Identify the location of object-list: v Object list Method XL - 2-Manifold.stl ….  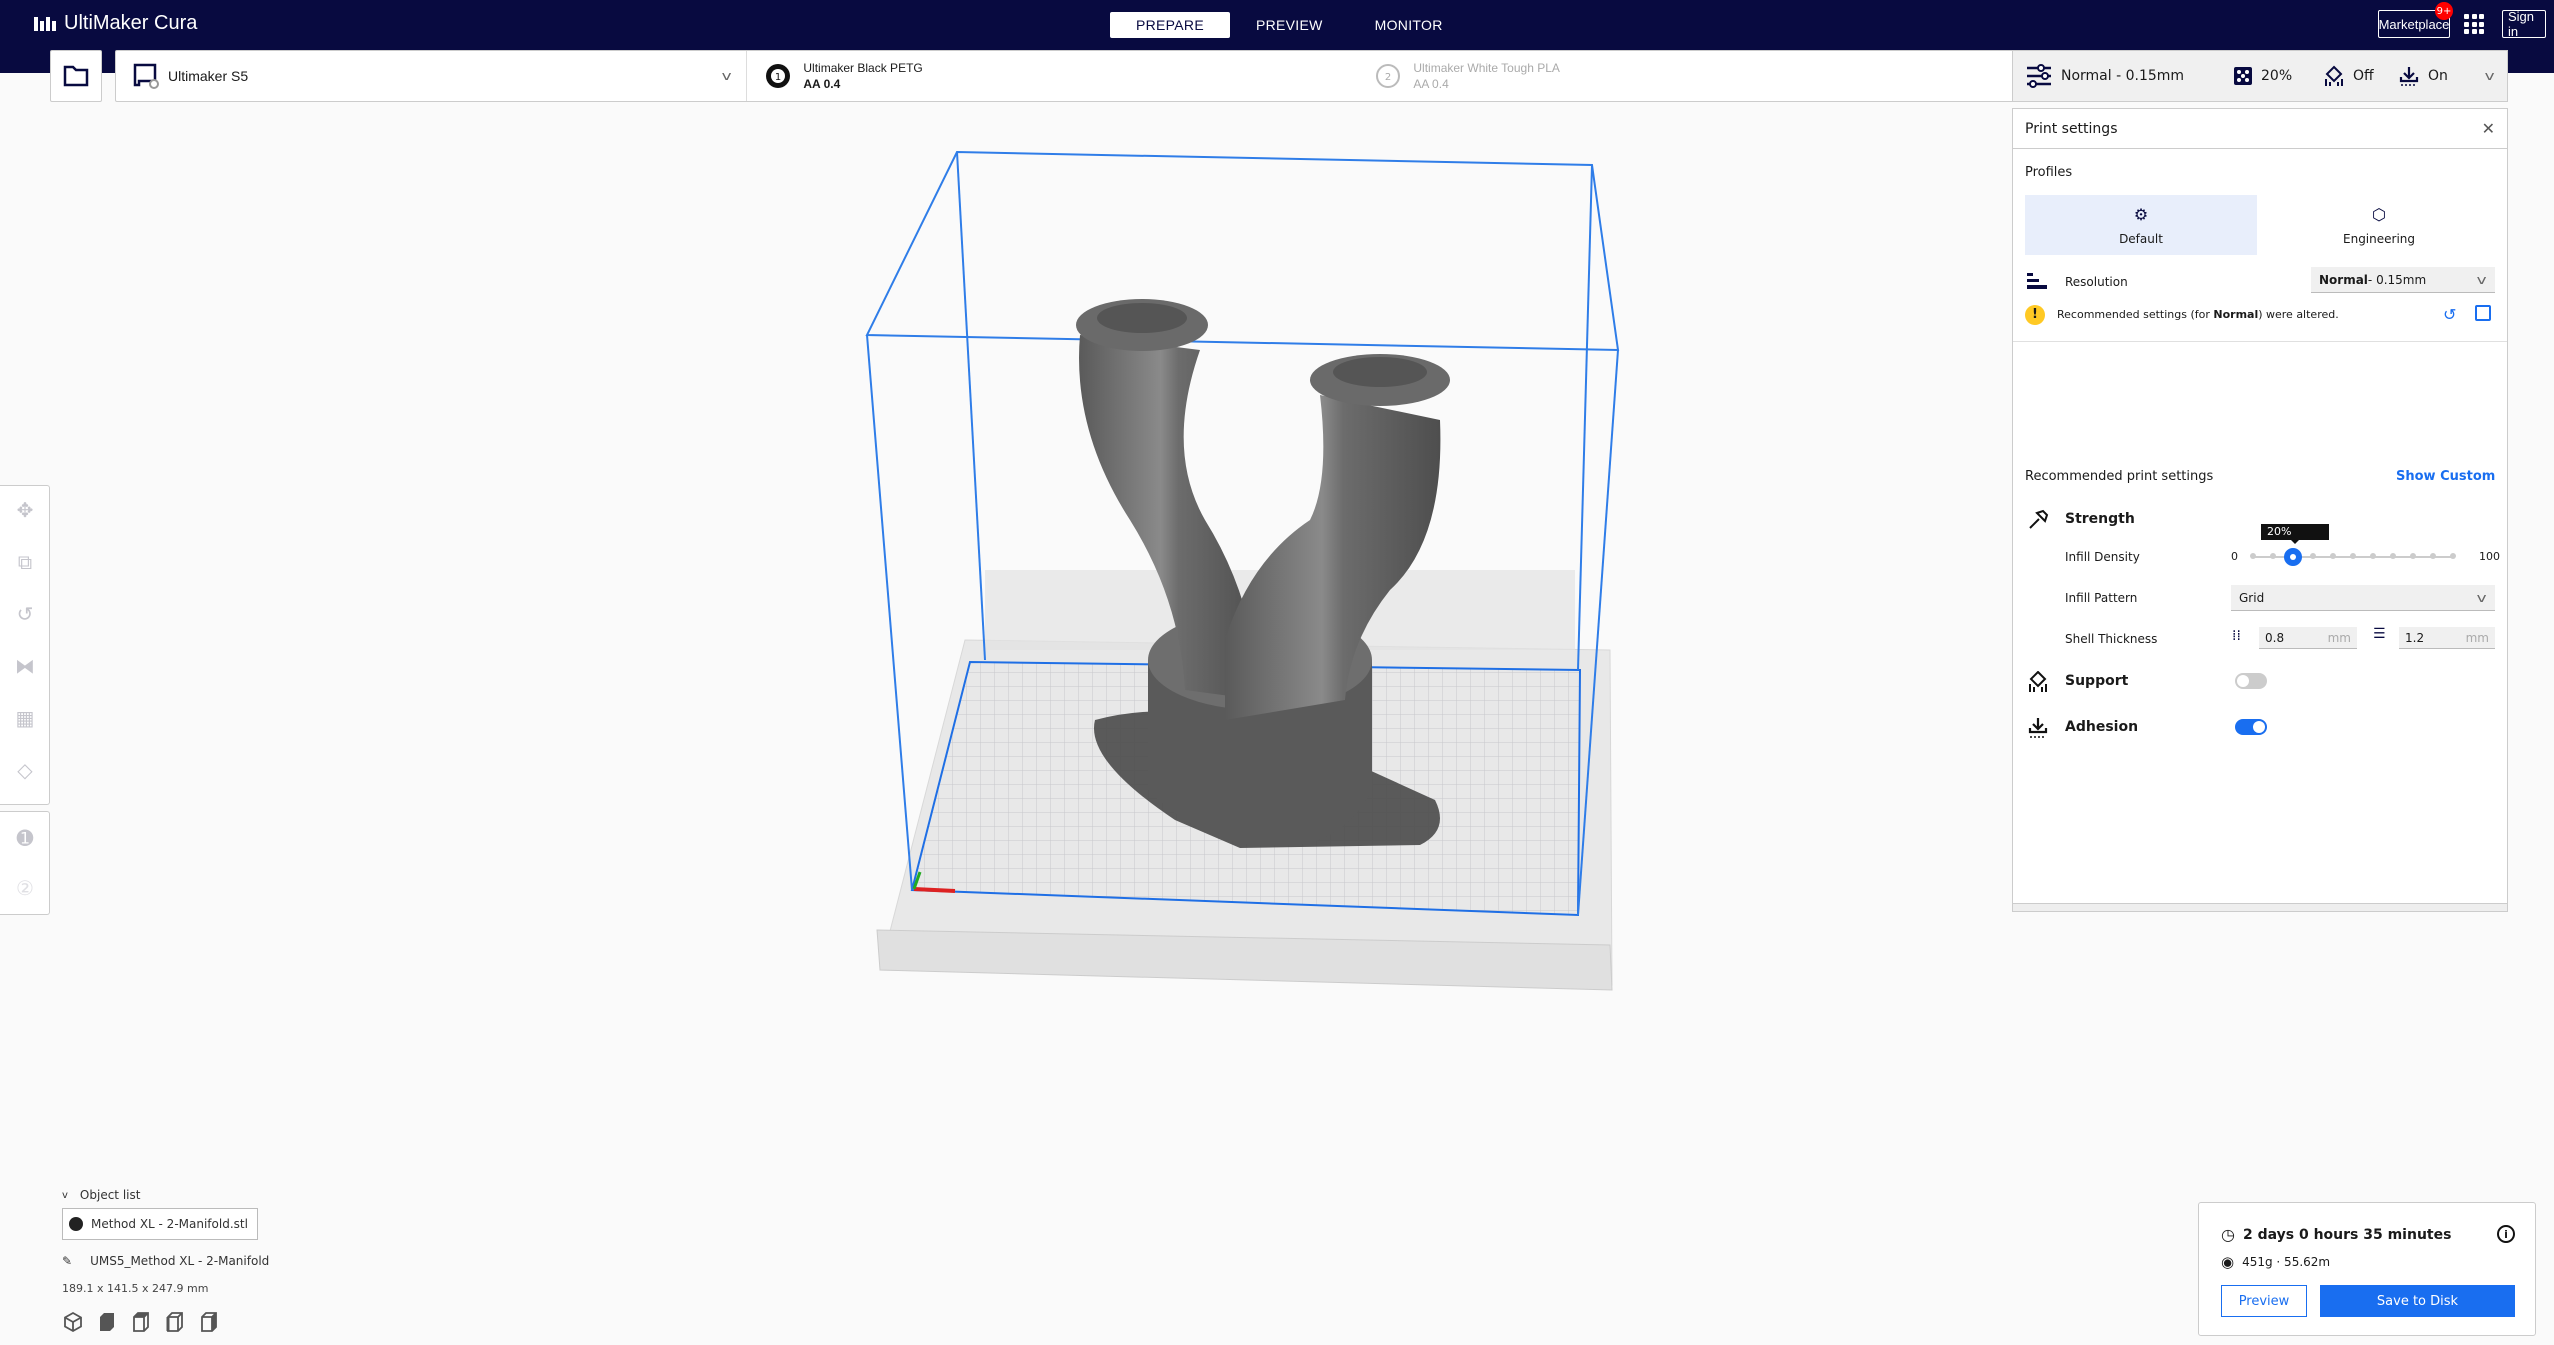
(192, 1260).